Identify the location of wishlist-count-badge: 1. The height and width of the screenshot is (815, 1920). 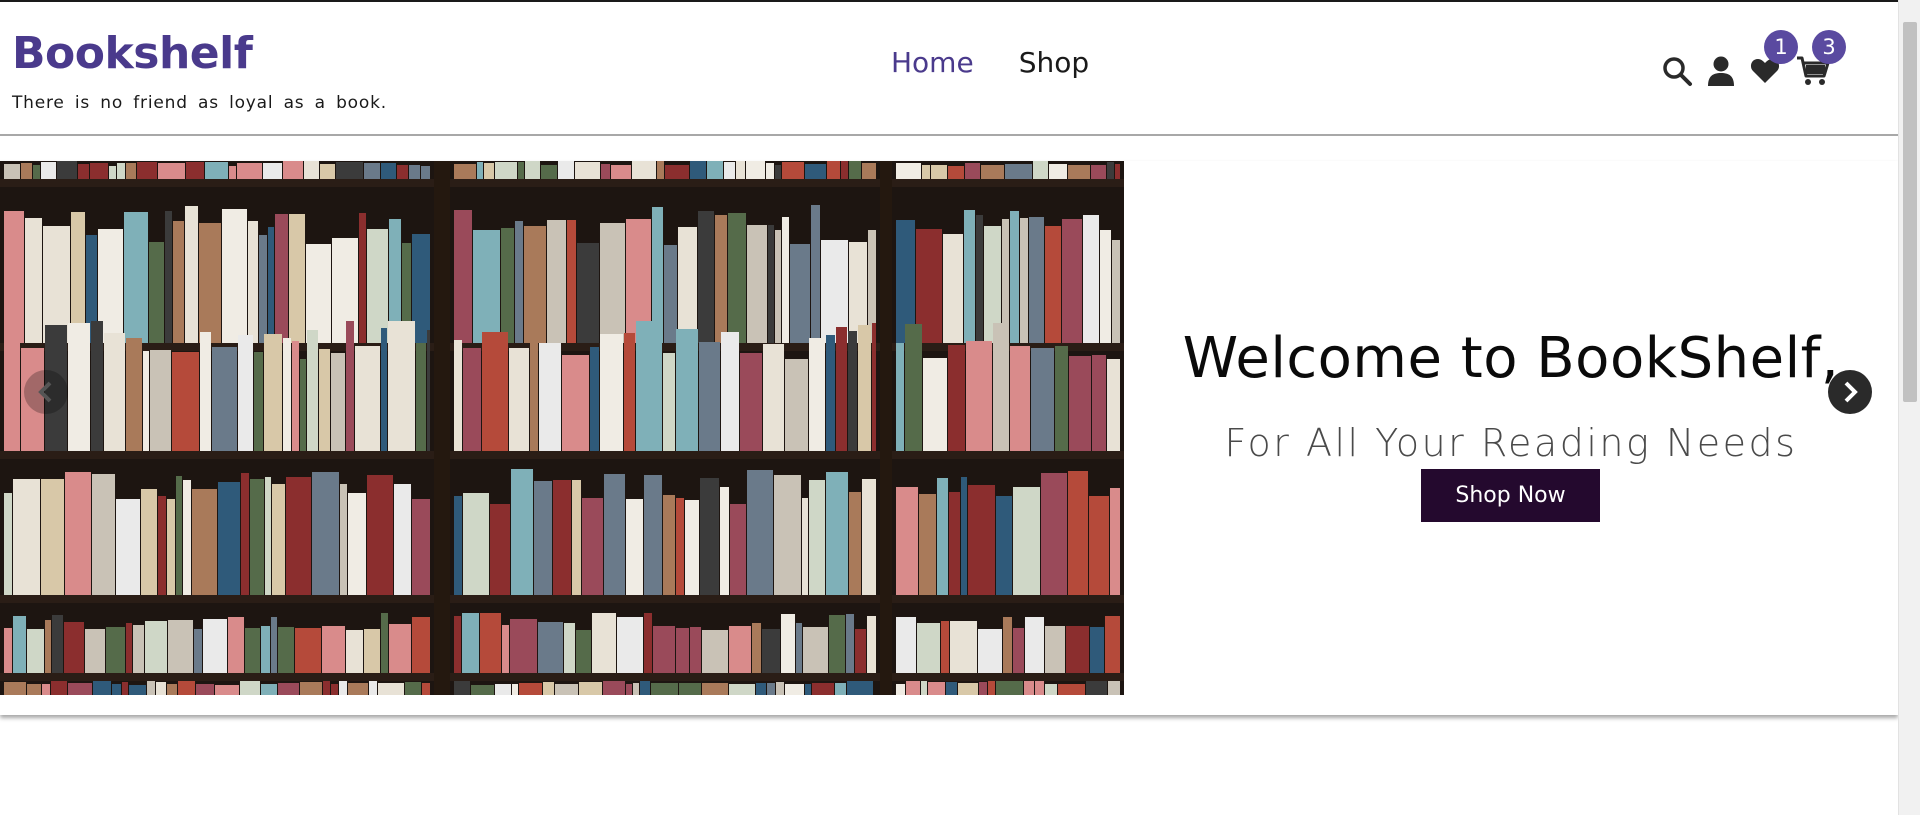
(1781, 47).